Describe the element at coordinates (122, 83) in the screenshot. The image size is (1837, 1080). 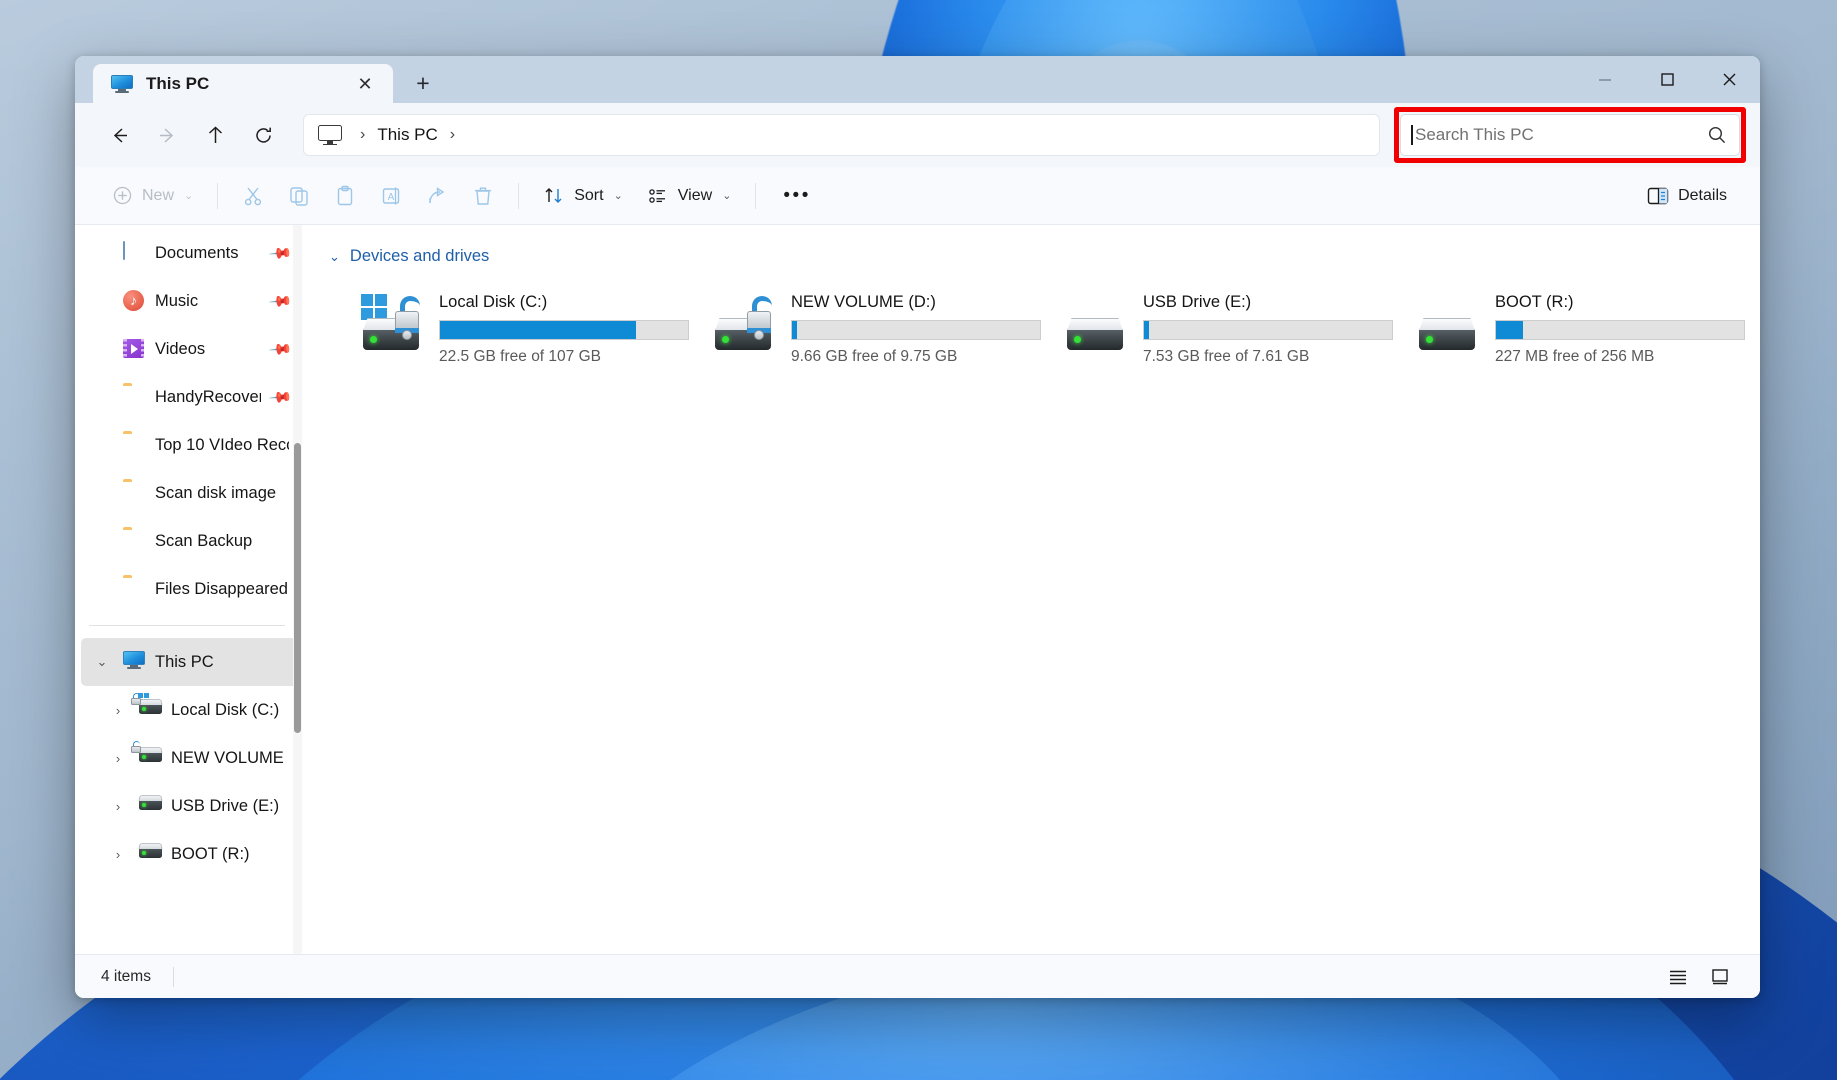
I see `monitor-icon` at that location.